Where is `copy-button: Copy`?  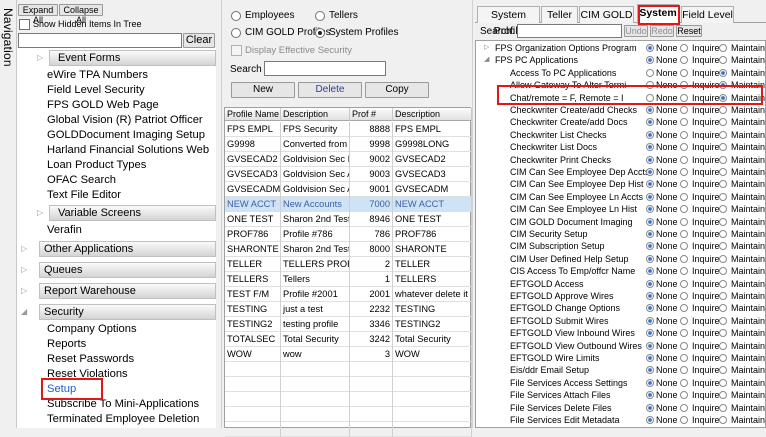
copy-button: Copy is located at coordinates (397, 90).